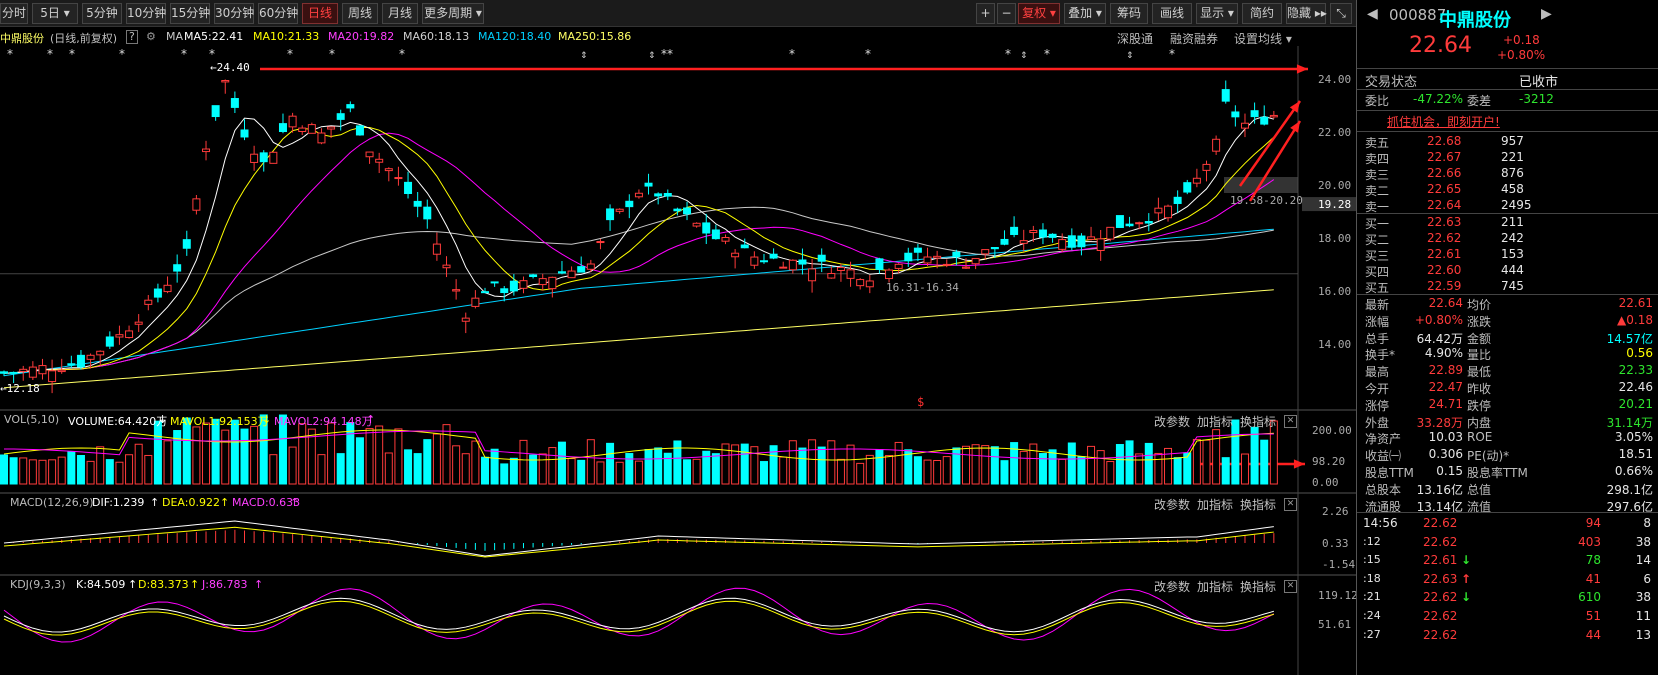 This screenshot has width=1658, height=675. Describe the element at coordinates (1085, 13) in the screenshot. I see `toolbar-right-button-3: 叠加 ▾` at that location.